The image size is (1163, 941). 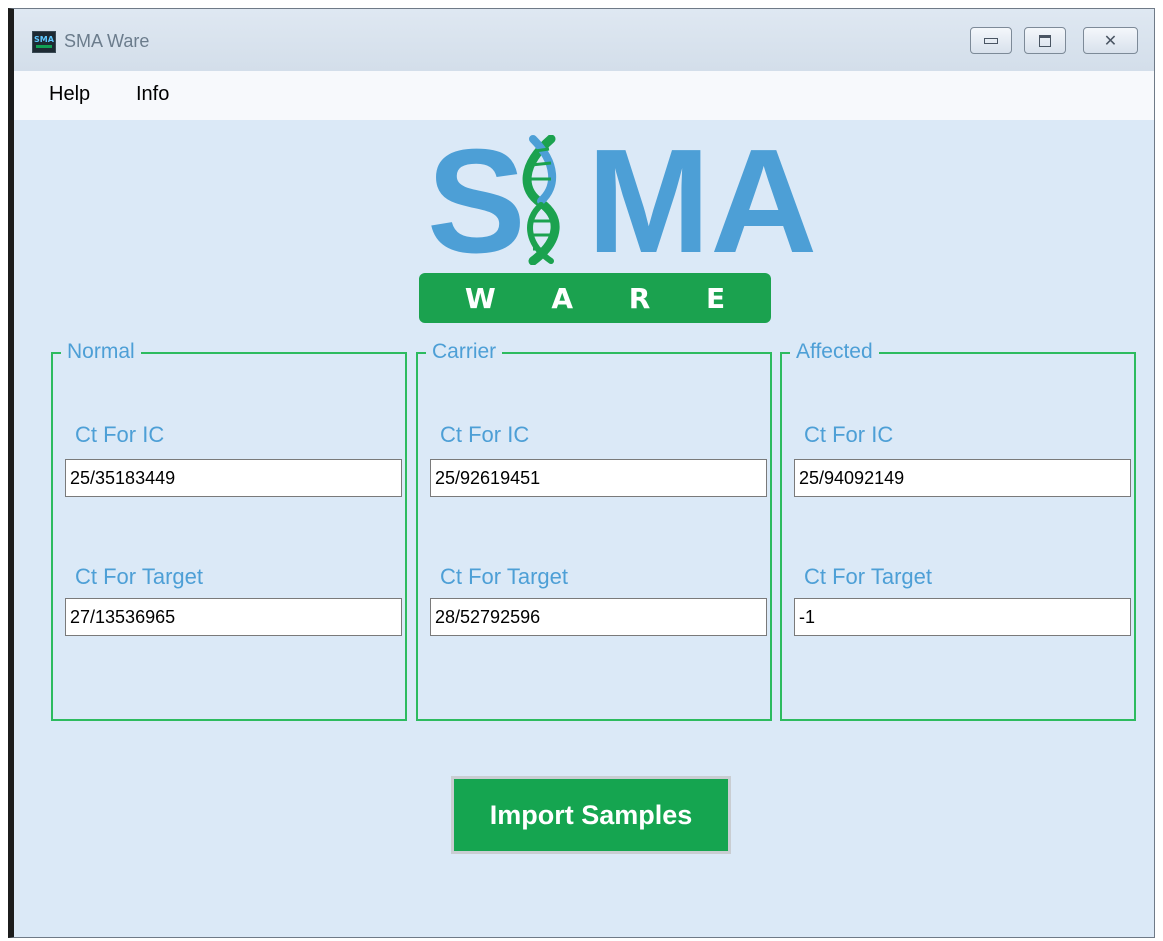 I want to click on ware-letter: W, so click(x=480, y=298).